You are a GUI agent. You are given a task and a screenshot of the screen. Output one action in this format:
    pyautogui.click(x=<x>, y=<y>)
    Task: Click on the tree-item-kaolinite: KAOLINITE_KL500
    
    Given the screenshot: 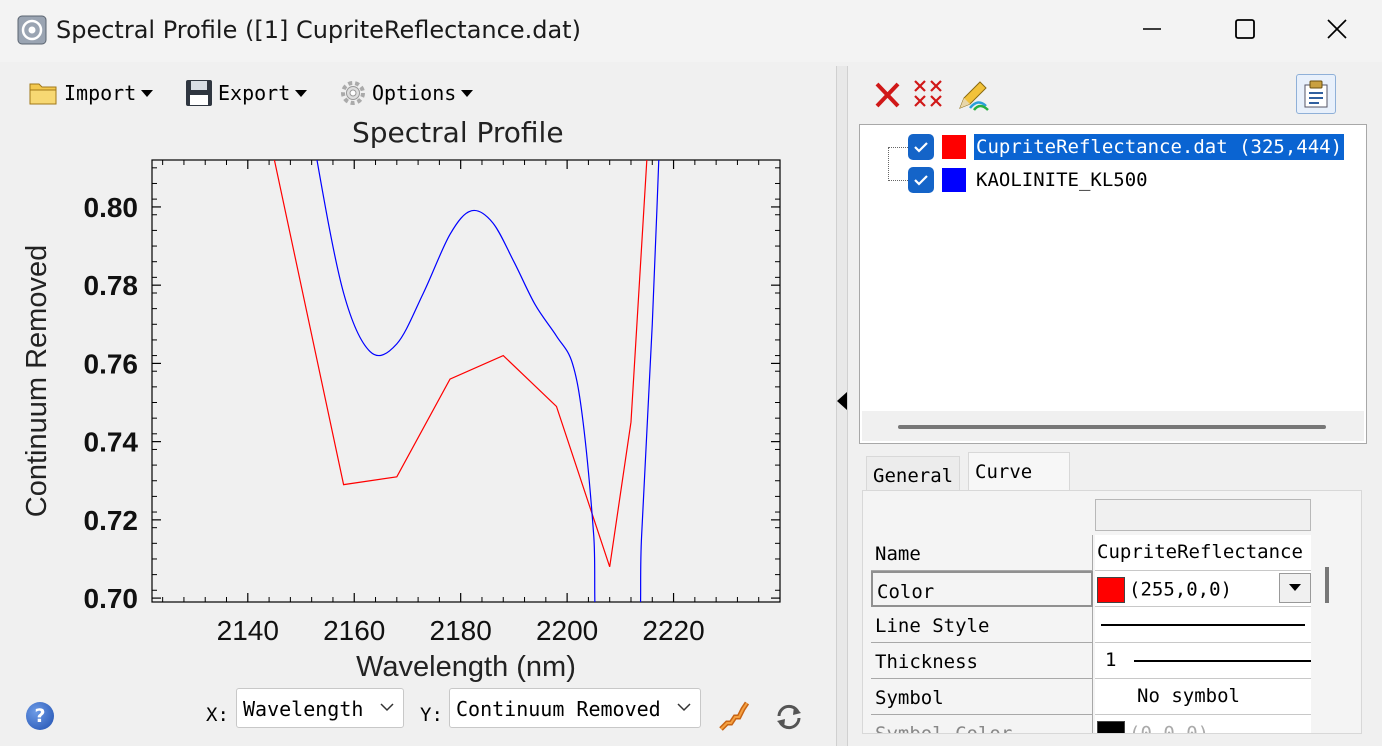 What is the action you would take?
    pyautogui.click(x=1029, y=180)
    